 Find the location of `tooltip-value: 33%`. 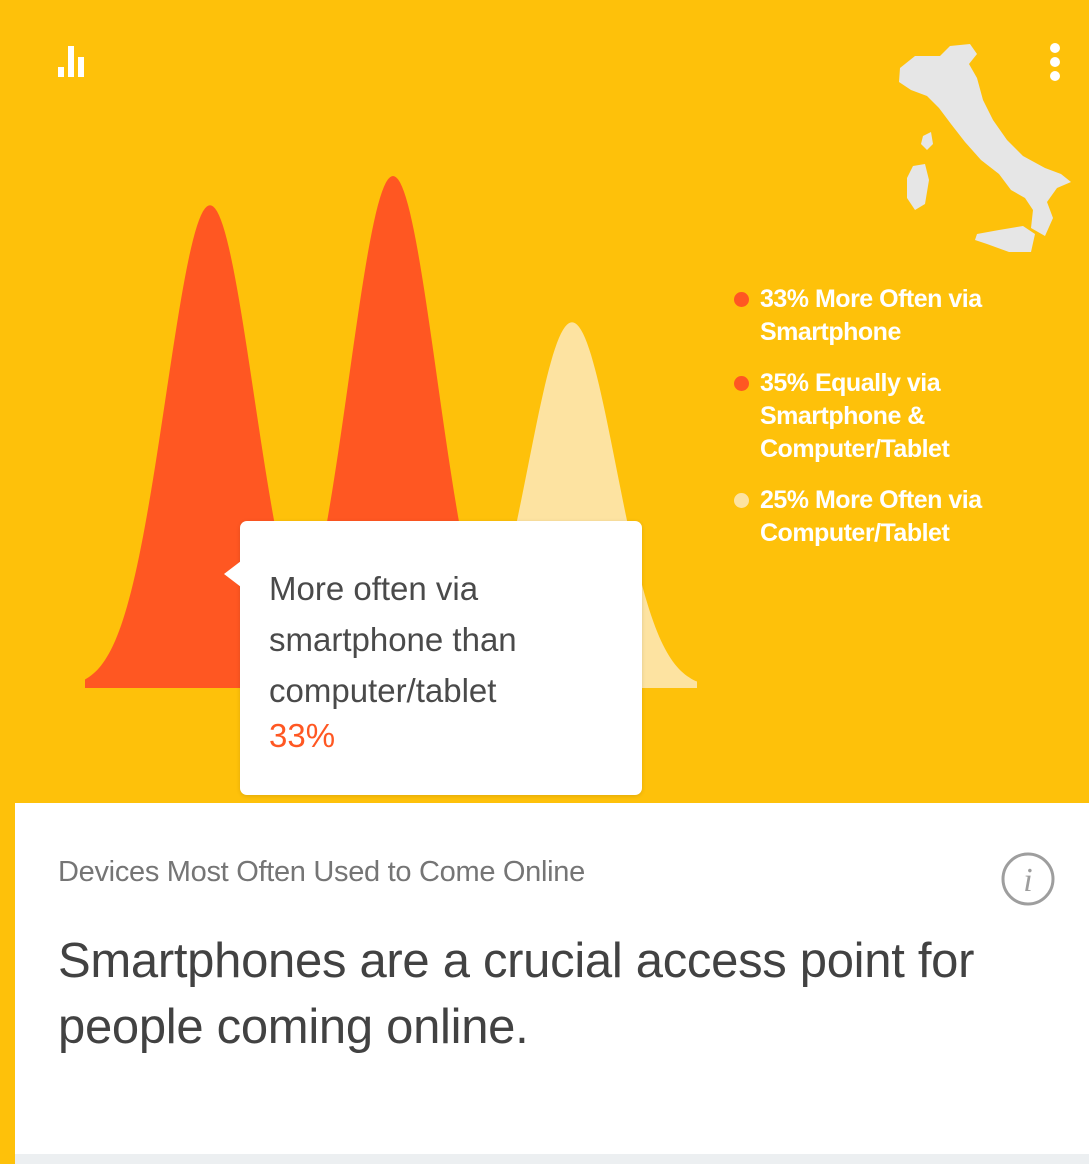

tooltip-value: 33% is located at coordinates (302, 735).